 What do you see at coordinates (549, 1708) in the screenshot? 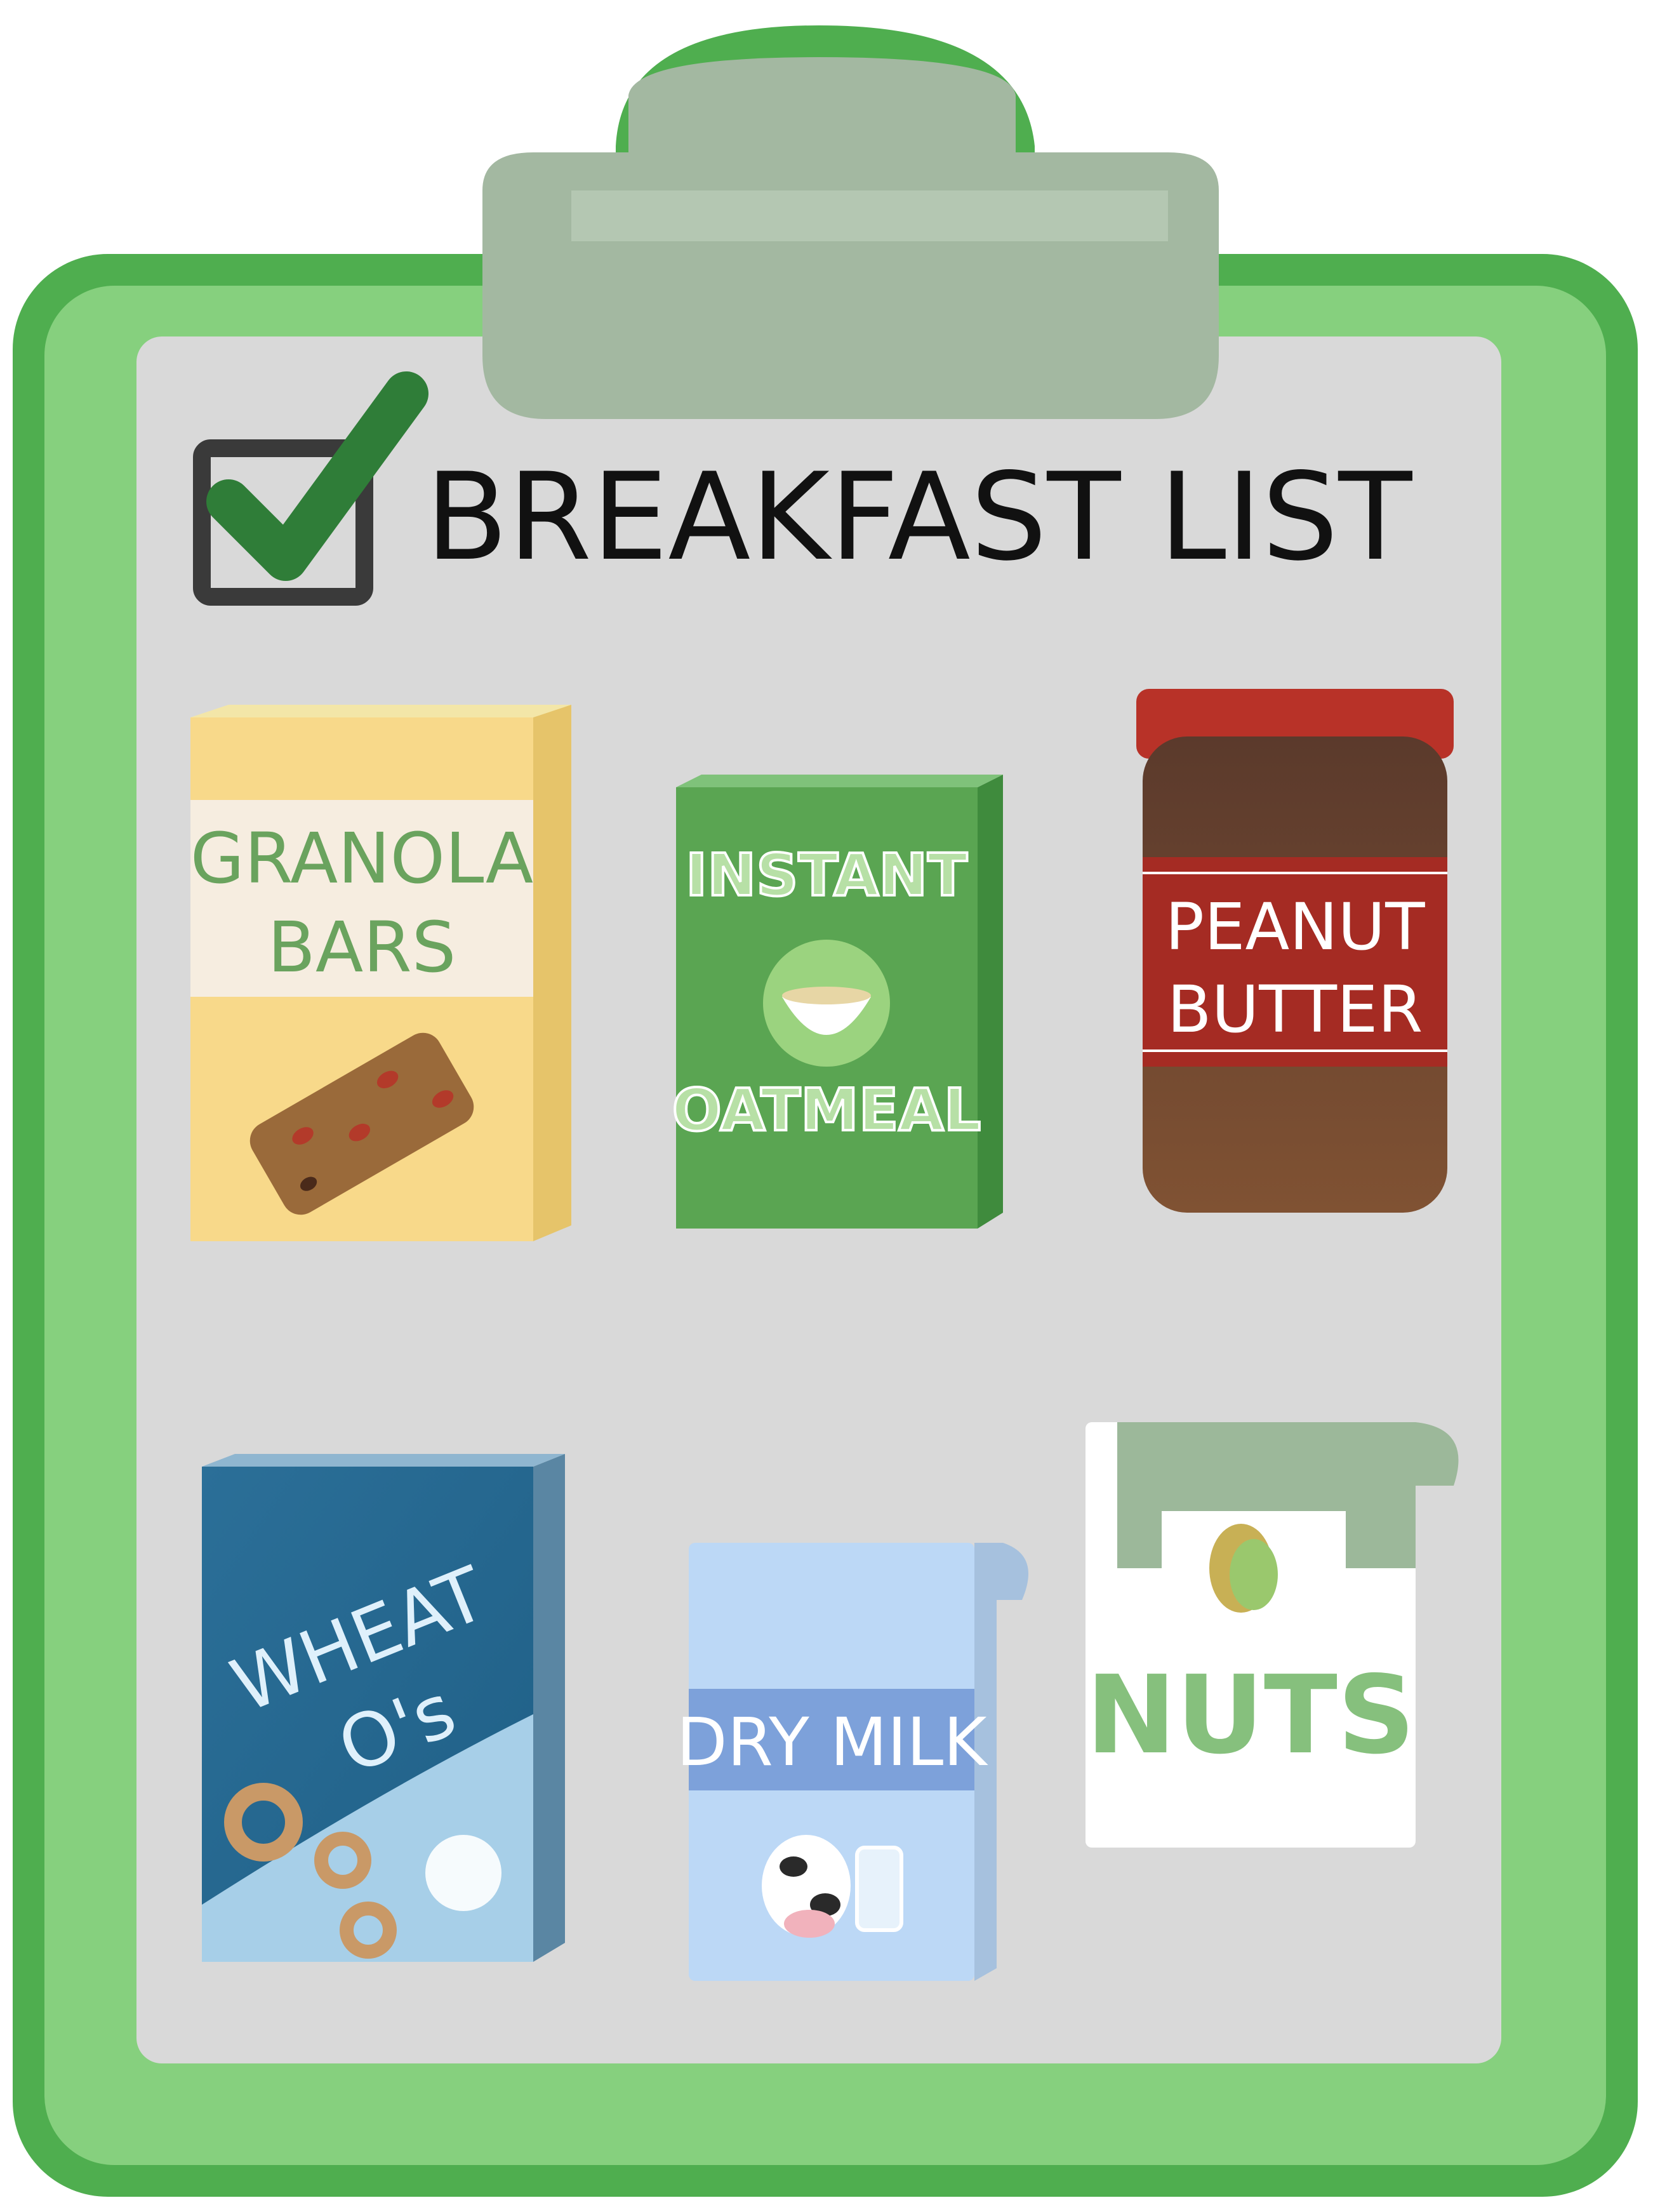
I see `wheat-box-side` at bounding box center [549, 1708].